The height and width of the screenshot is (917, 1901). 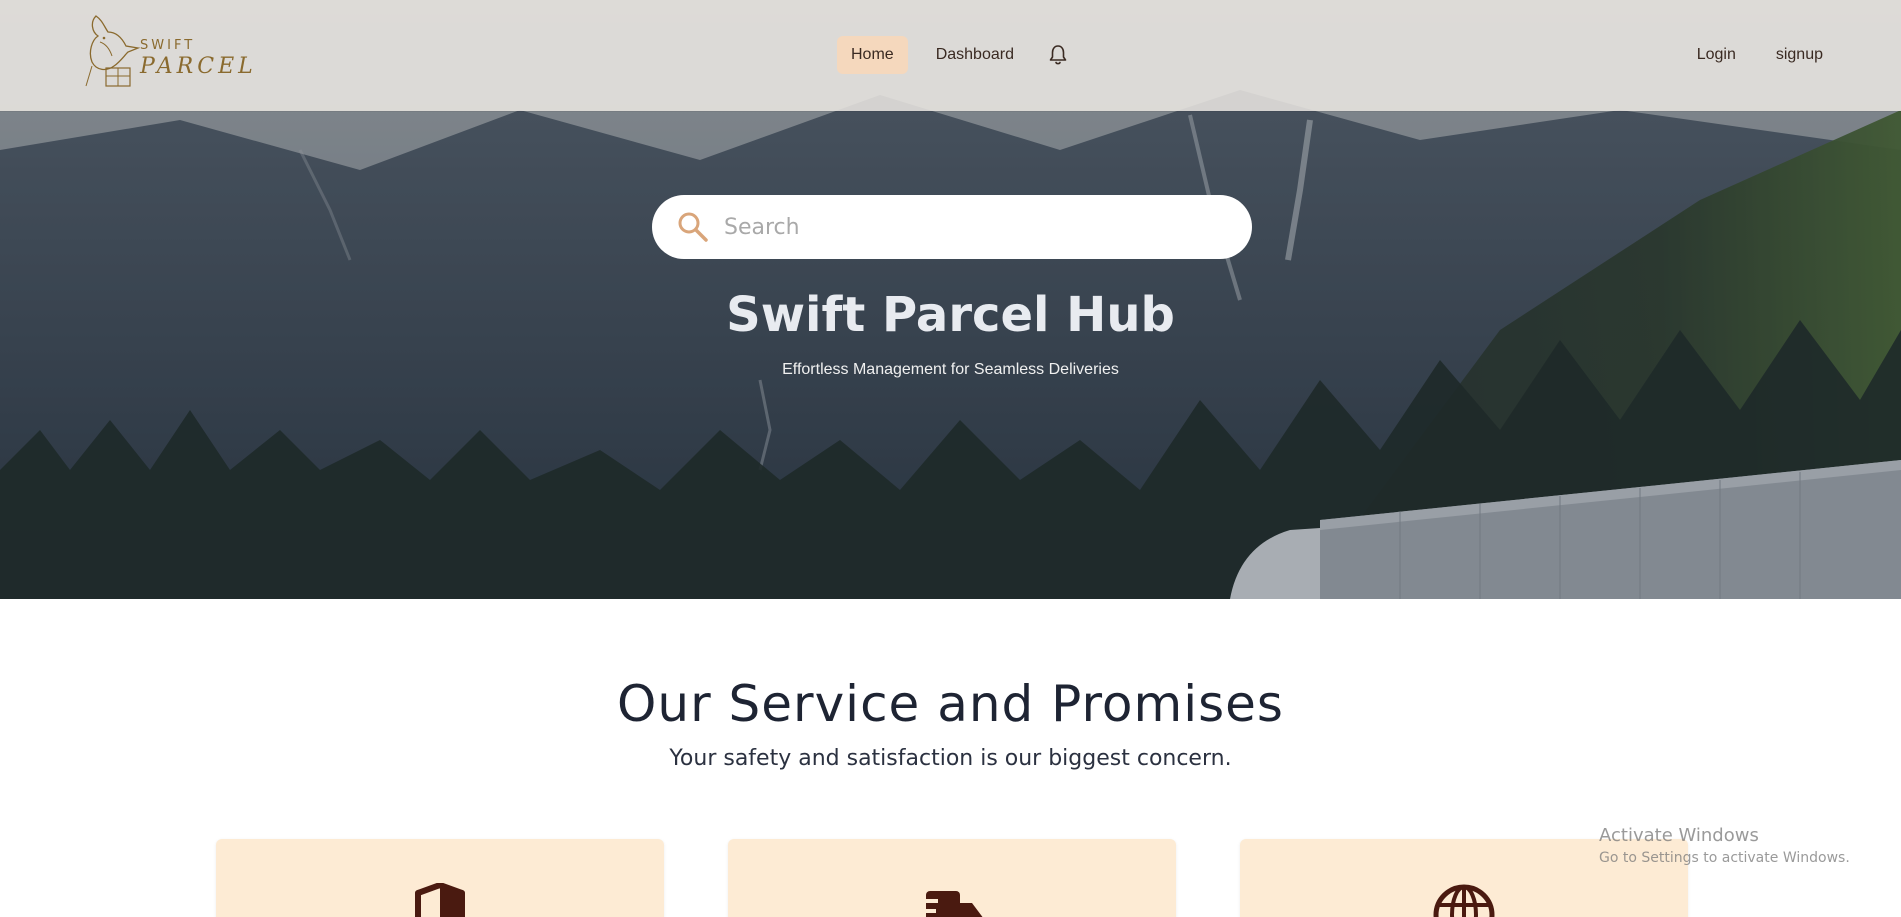 I want to click on search-icon, so click(x=693, y=227).